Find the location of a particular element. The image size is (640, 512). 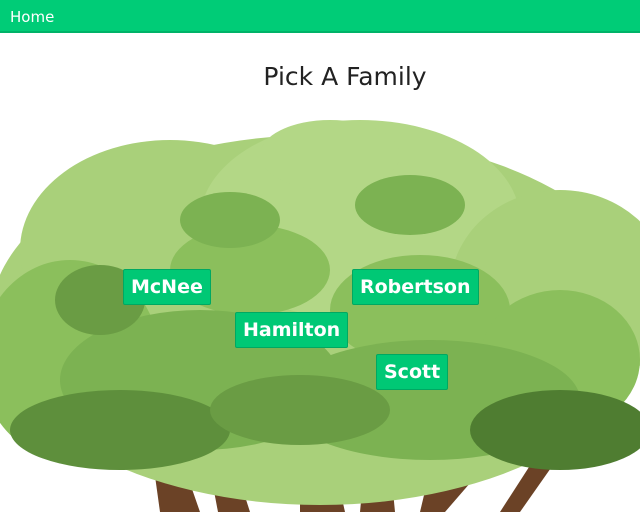

home-link: Home is located at coordinates (32, 17).